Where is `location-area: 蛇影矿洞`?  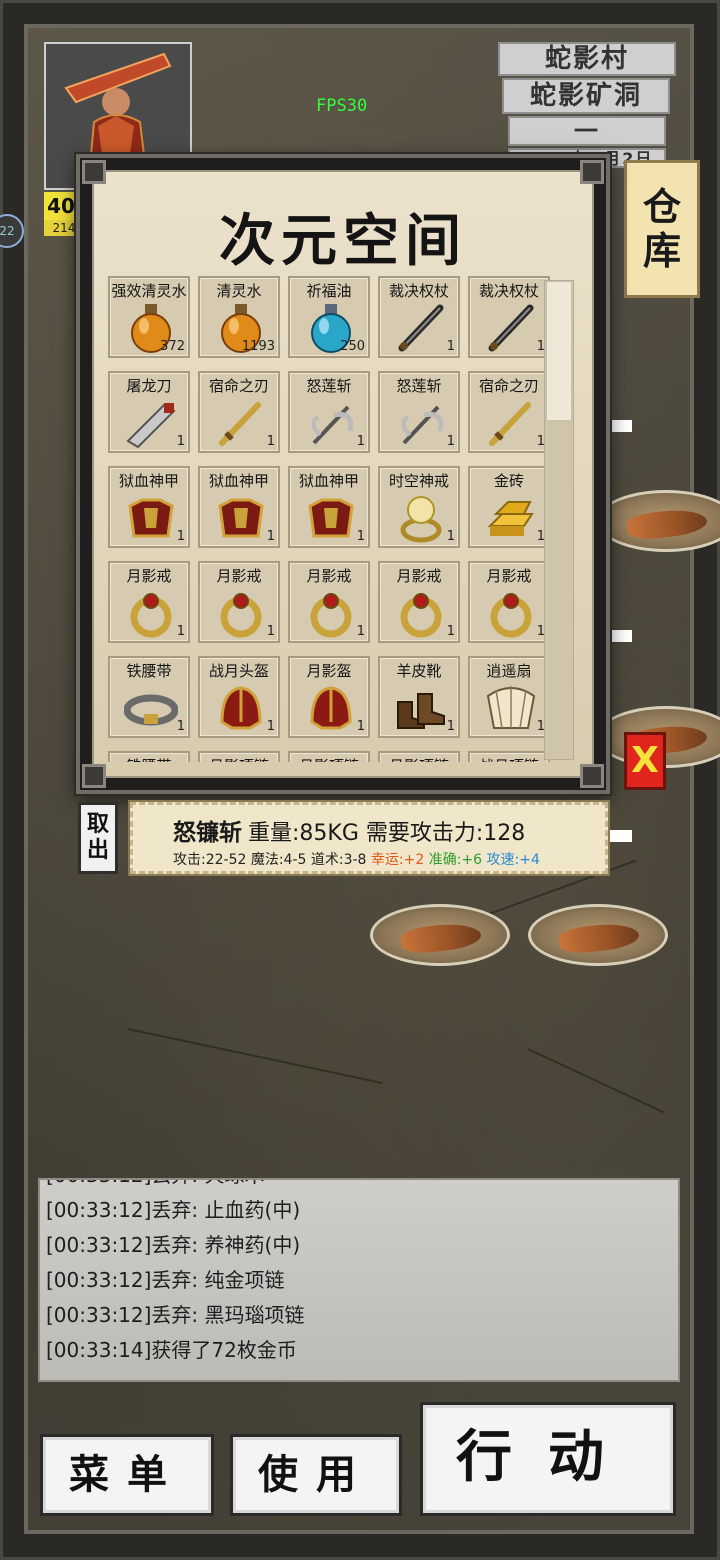 location-area: 蛇影矿洞 is located at coordinates (586, 96).